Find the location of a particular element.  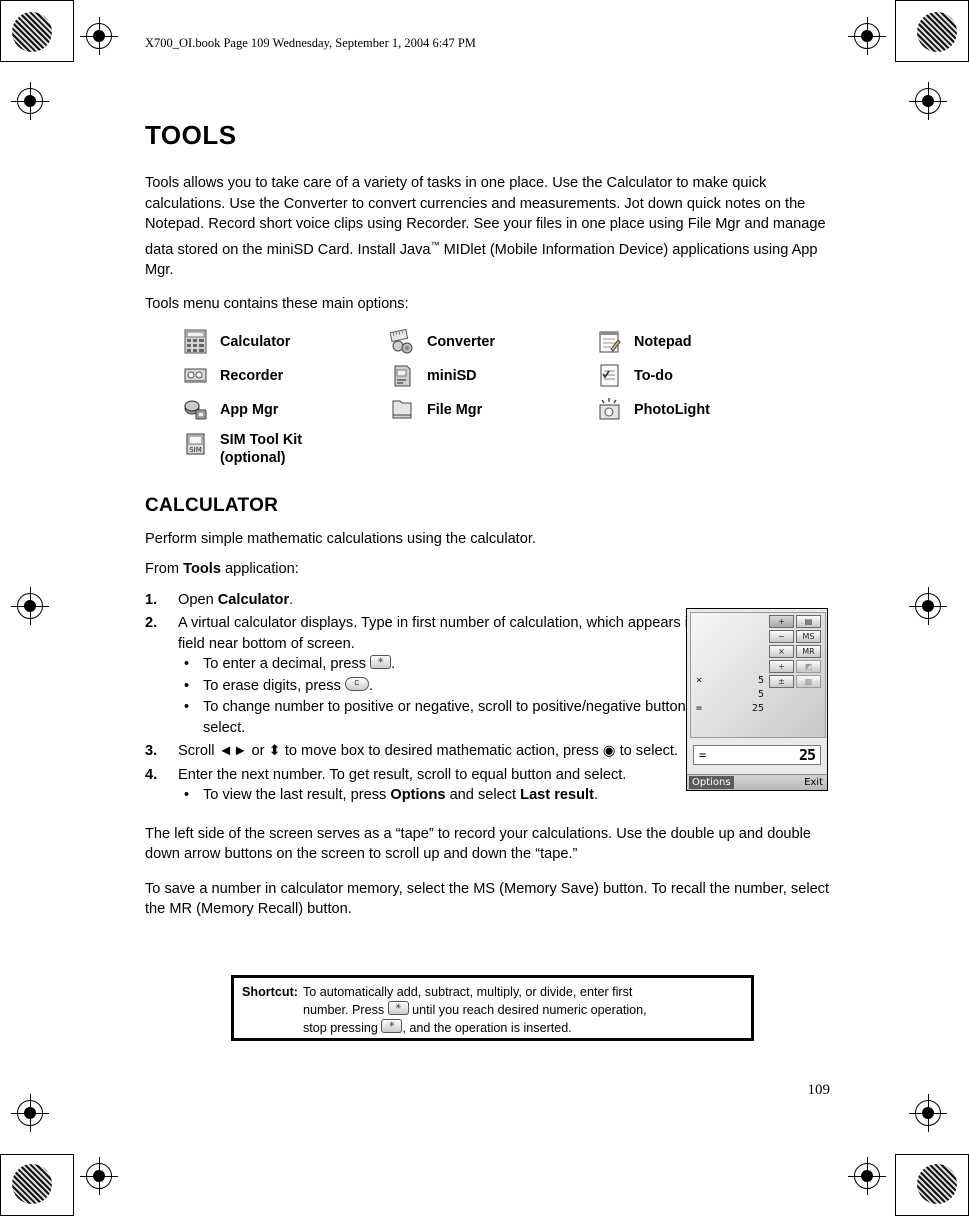

tools-item-label: Notepad is located at coordinates (663, 341).